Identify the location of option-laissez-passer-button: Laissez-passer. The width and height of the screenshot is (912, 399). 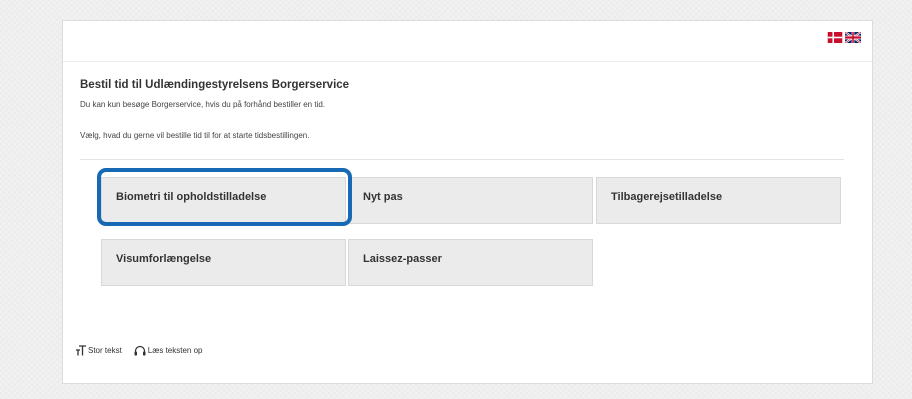
(470, 262).